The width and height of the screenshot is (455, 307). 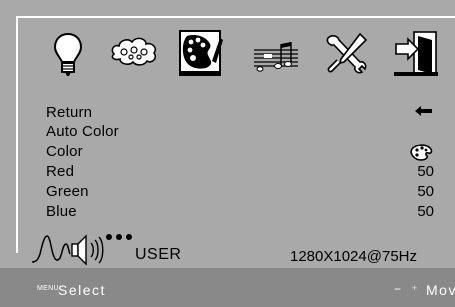 I want to click on menu-item-blue: Blue, so click(x=61, y=212).